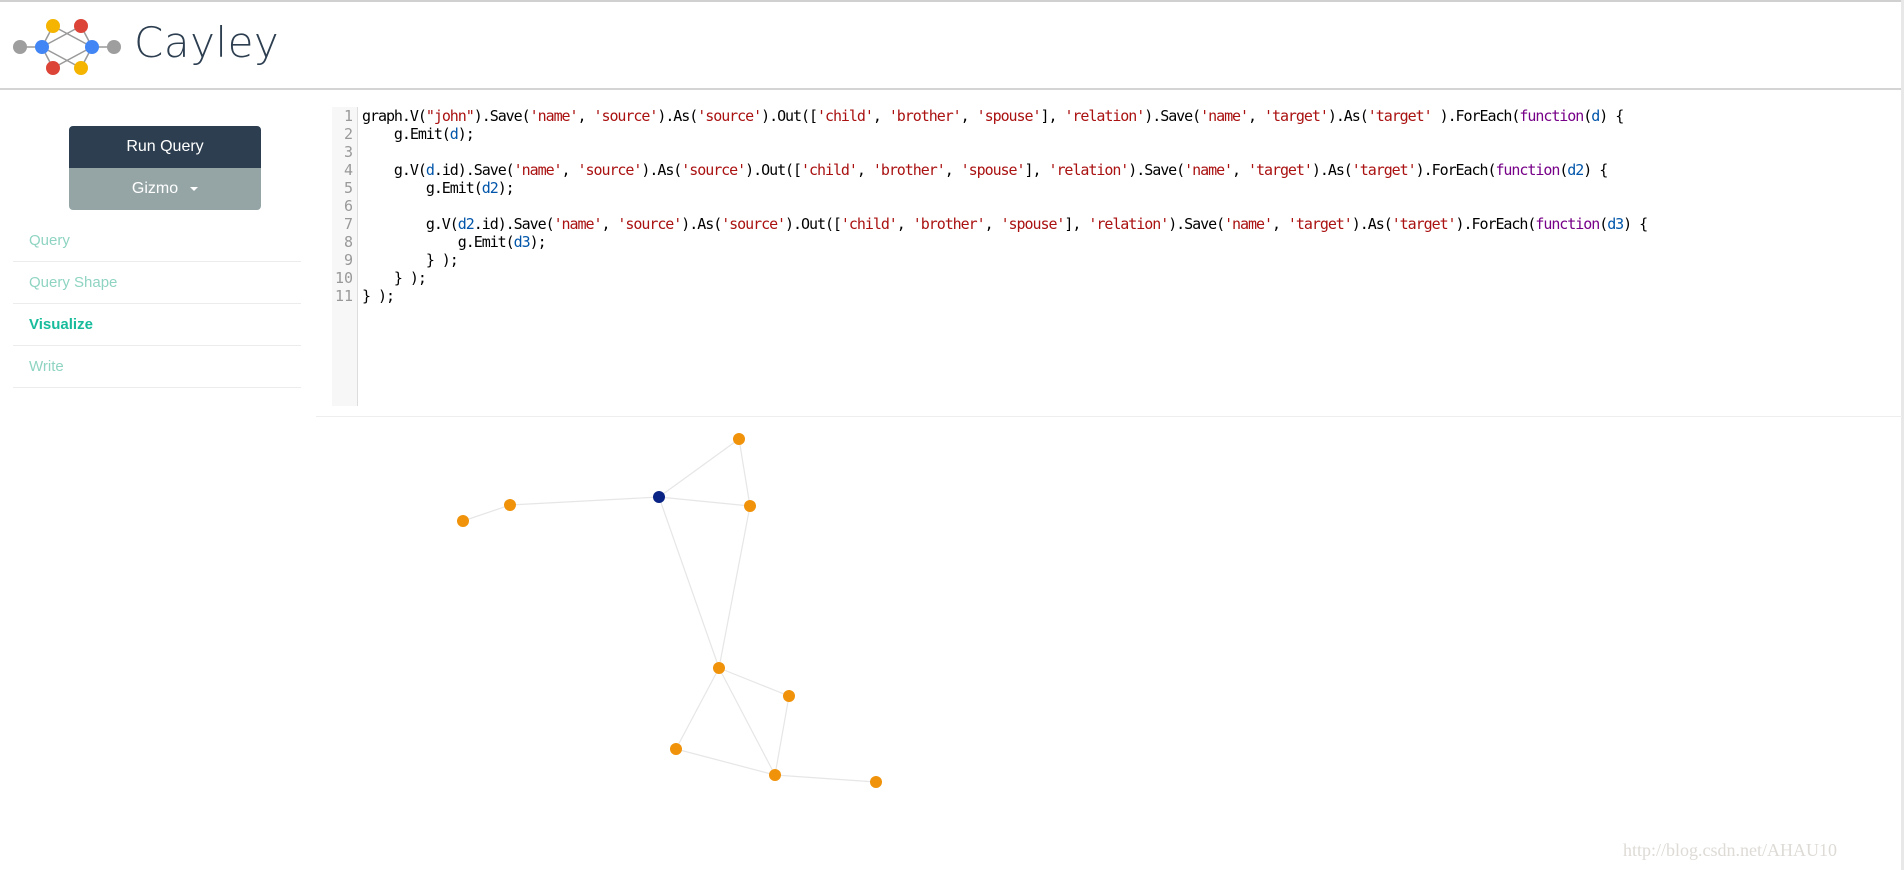 This screenshot has height=870, width=1904. Describe the element at coordinates (1615, 224) in the screenshot. I see `variable-token: d3` at that location.